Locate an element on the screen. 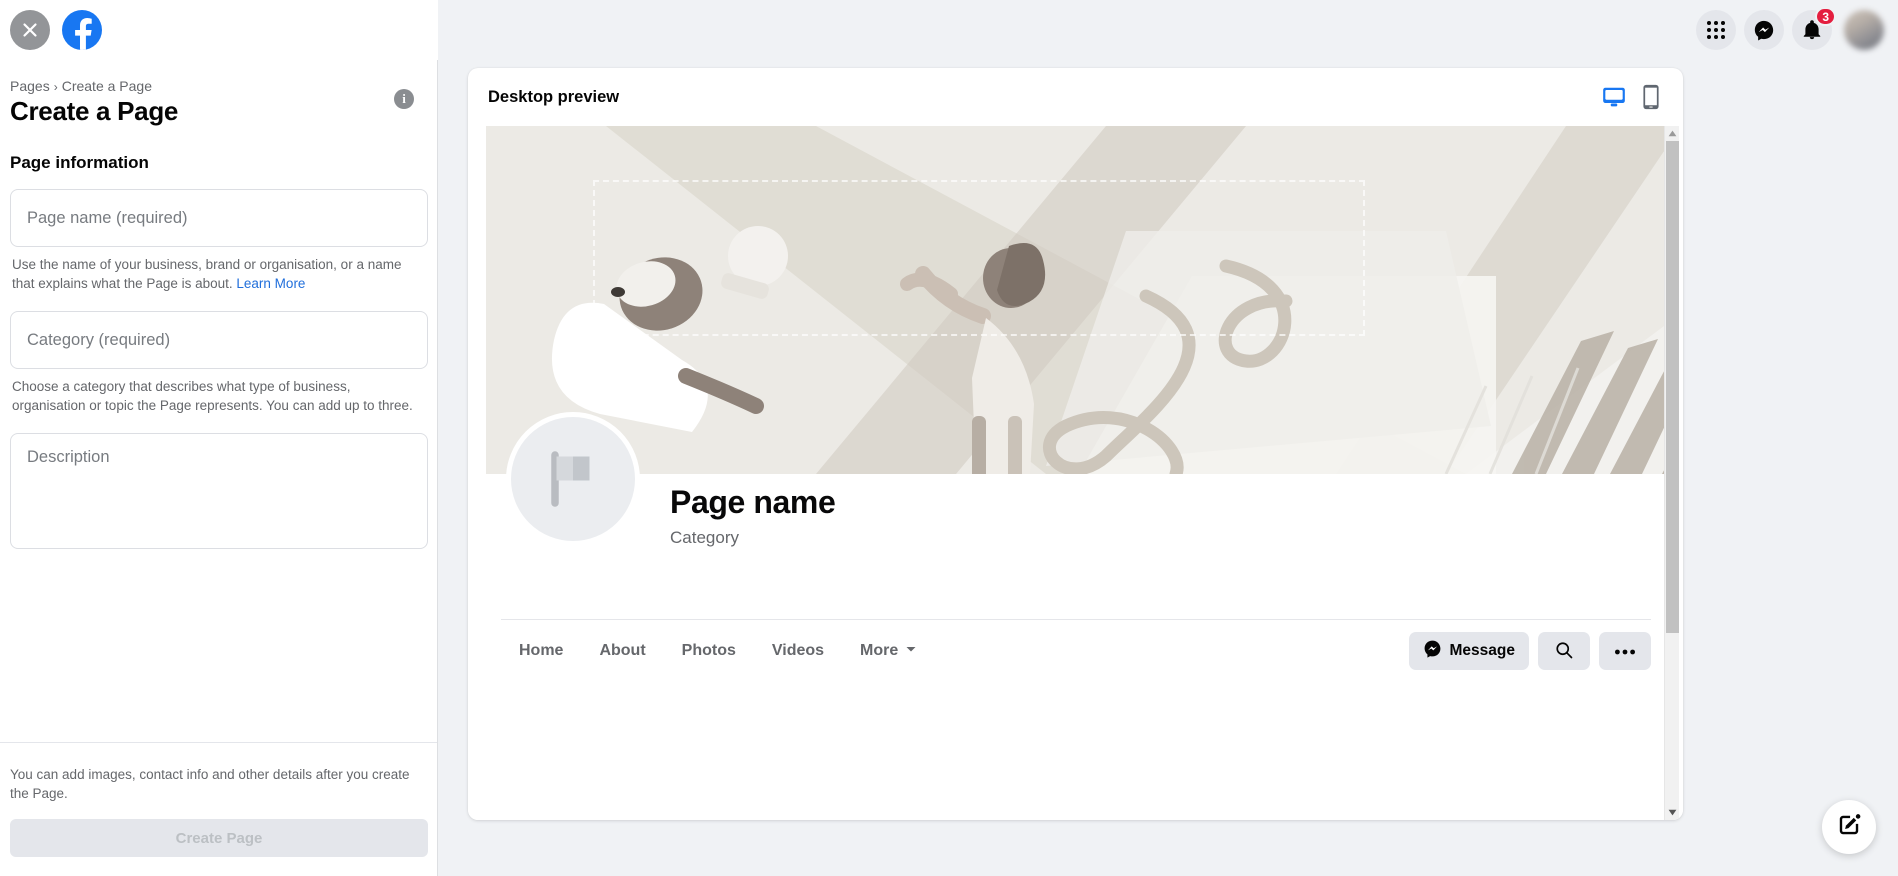 Image resolution: width=1898 pixels, height=876 pixels. compose-button is located at coordinates (1849, 827).